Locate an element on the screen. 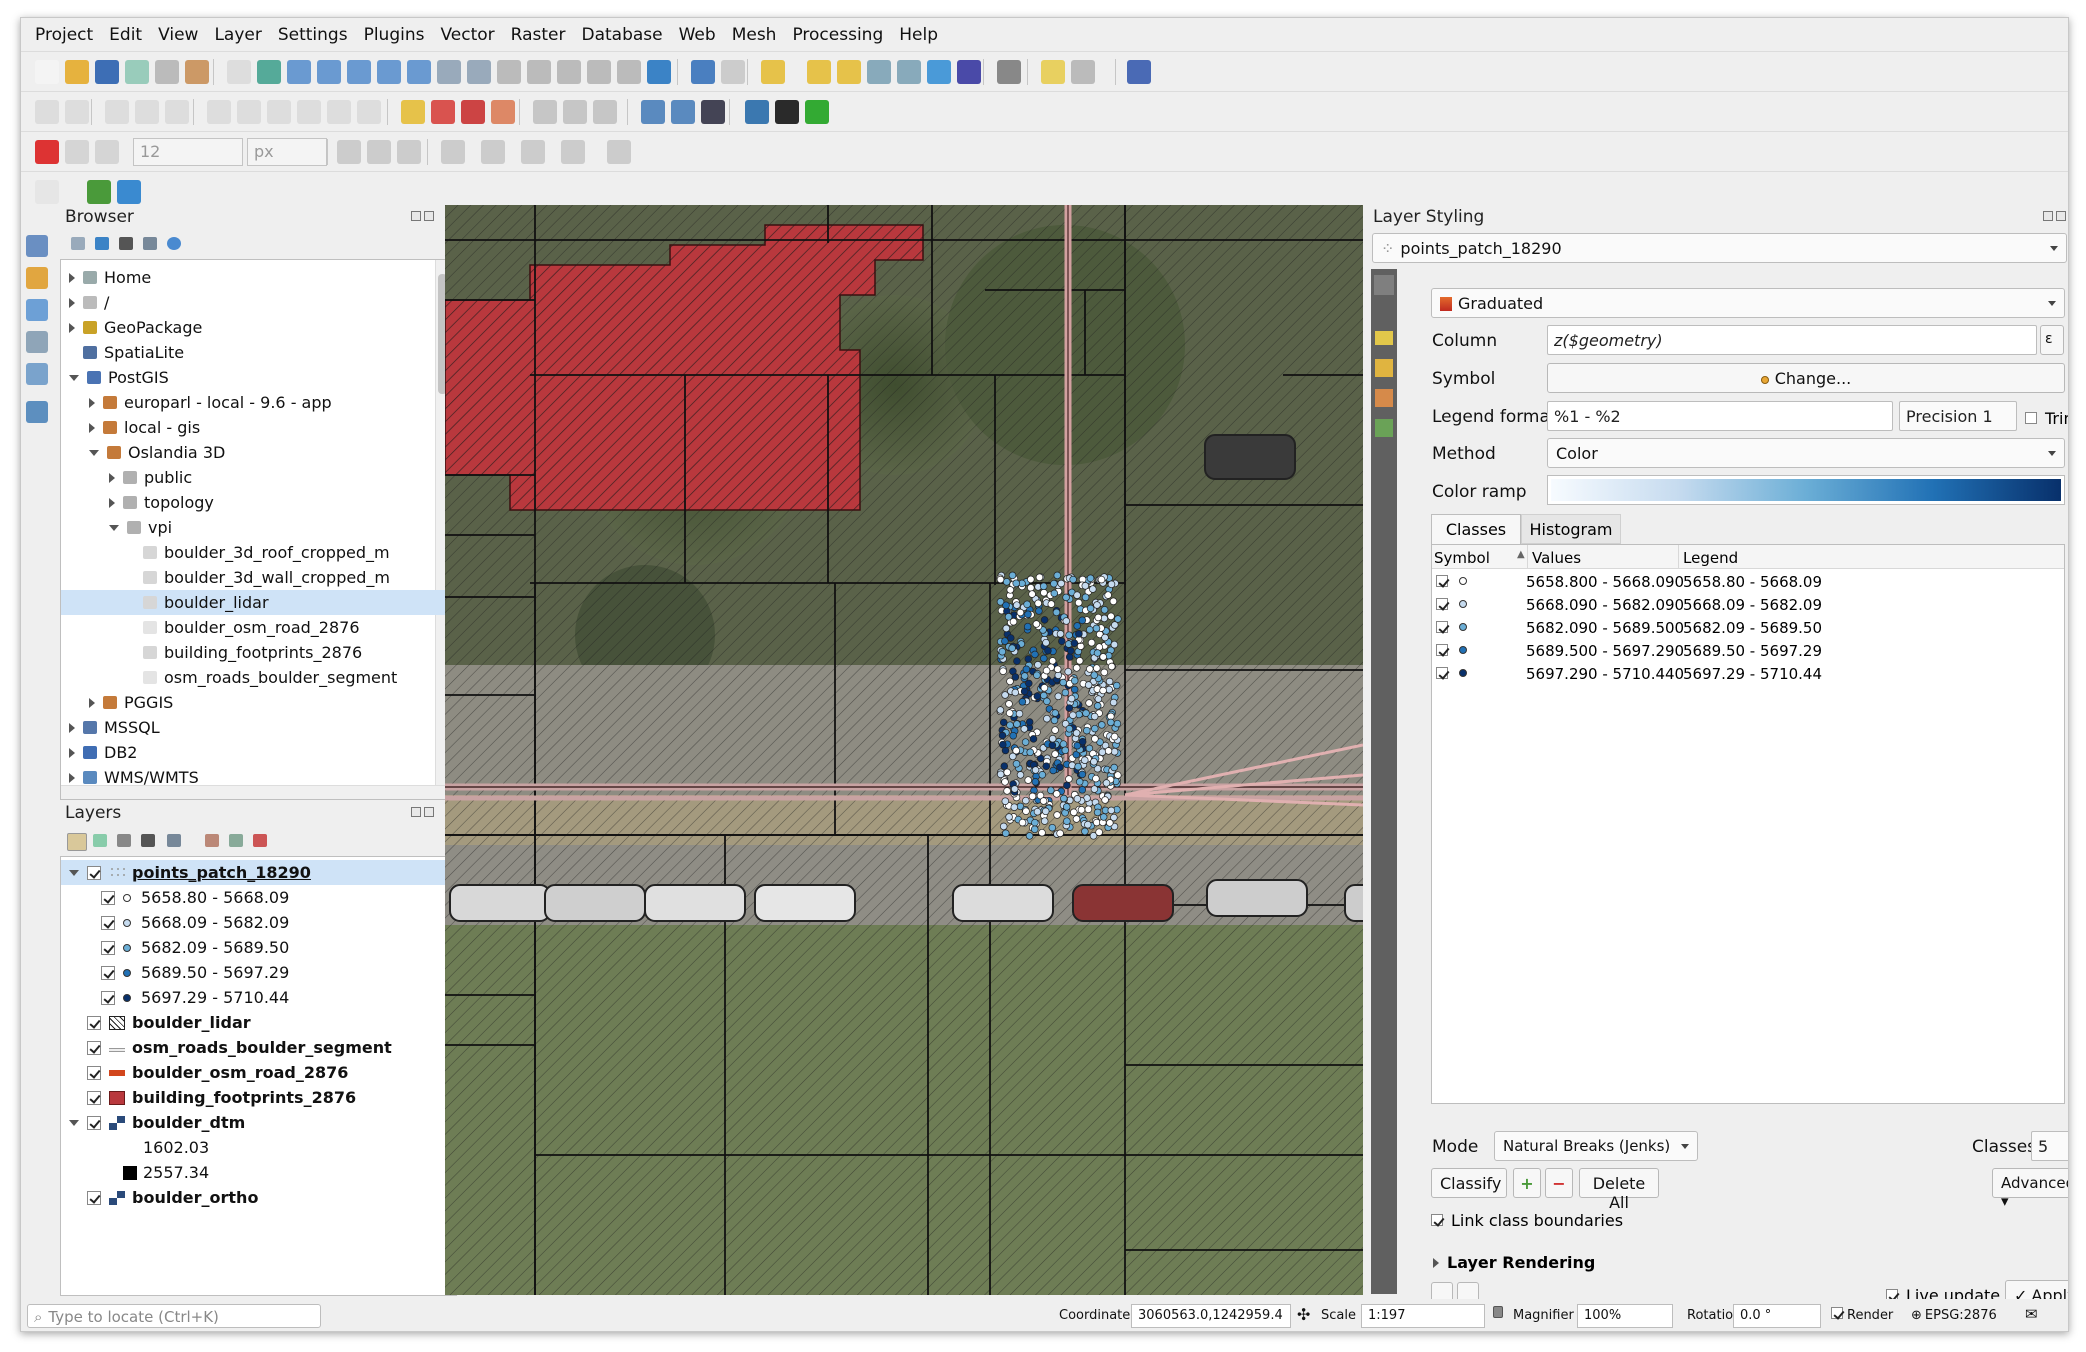 The image size is (2086, 1352). undo-icon is located at coordinates (339, 112).